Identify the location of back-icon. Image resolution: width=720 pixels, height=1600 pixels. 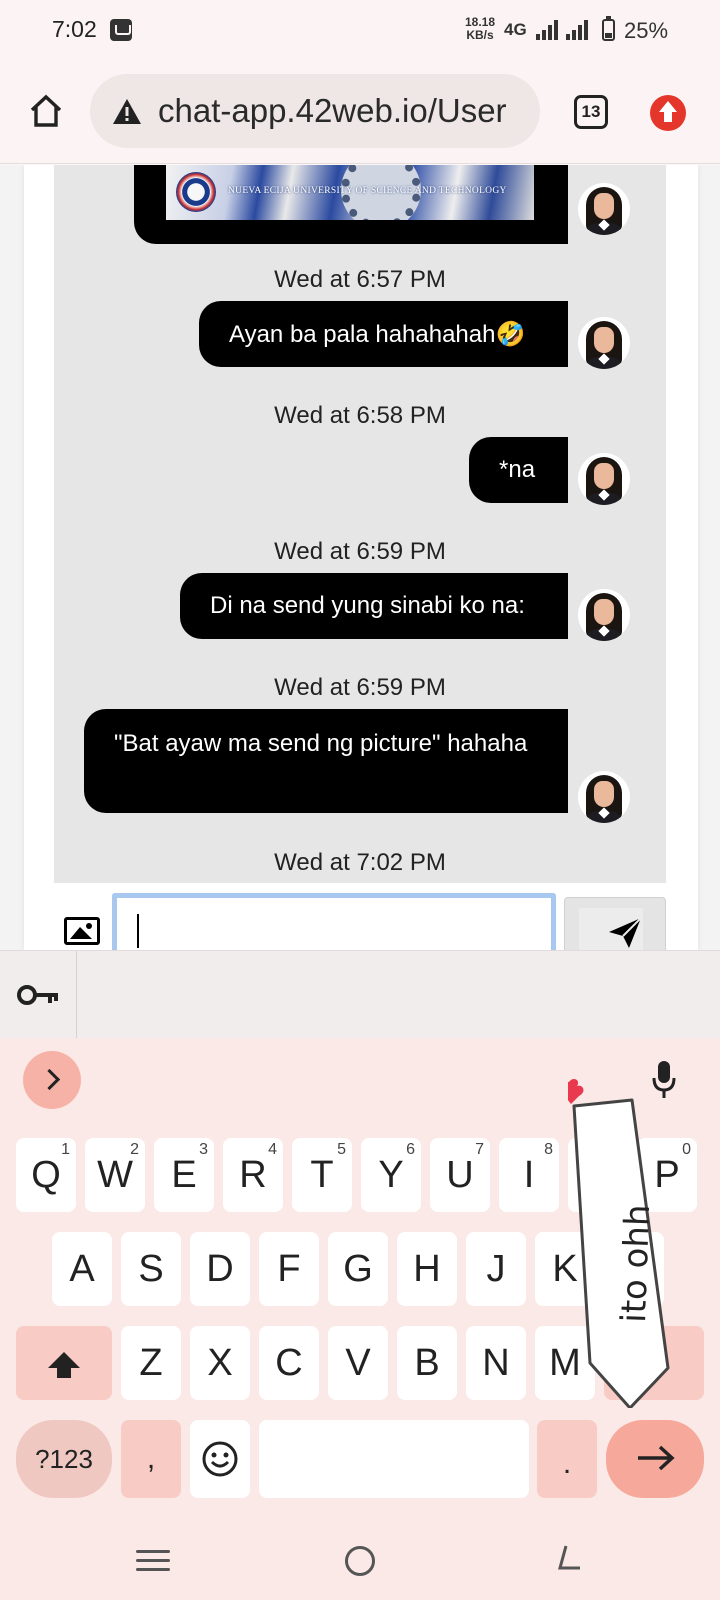
(570, 1558).